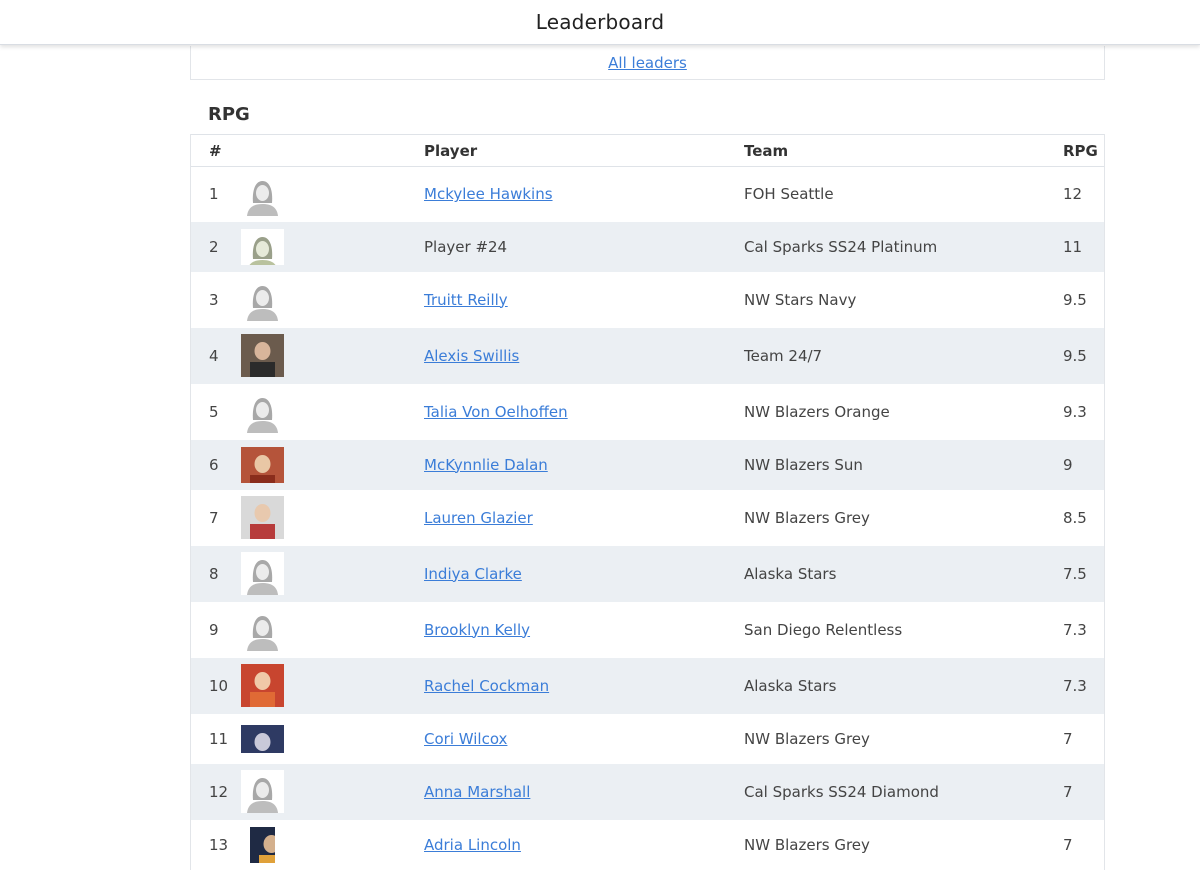 This screenshot has height=870, width=1200. Describe the element at coordinates (214, 194) in the screenshot. I see `rank-cell: 1` at that location.